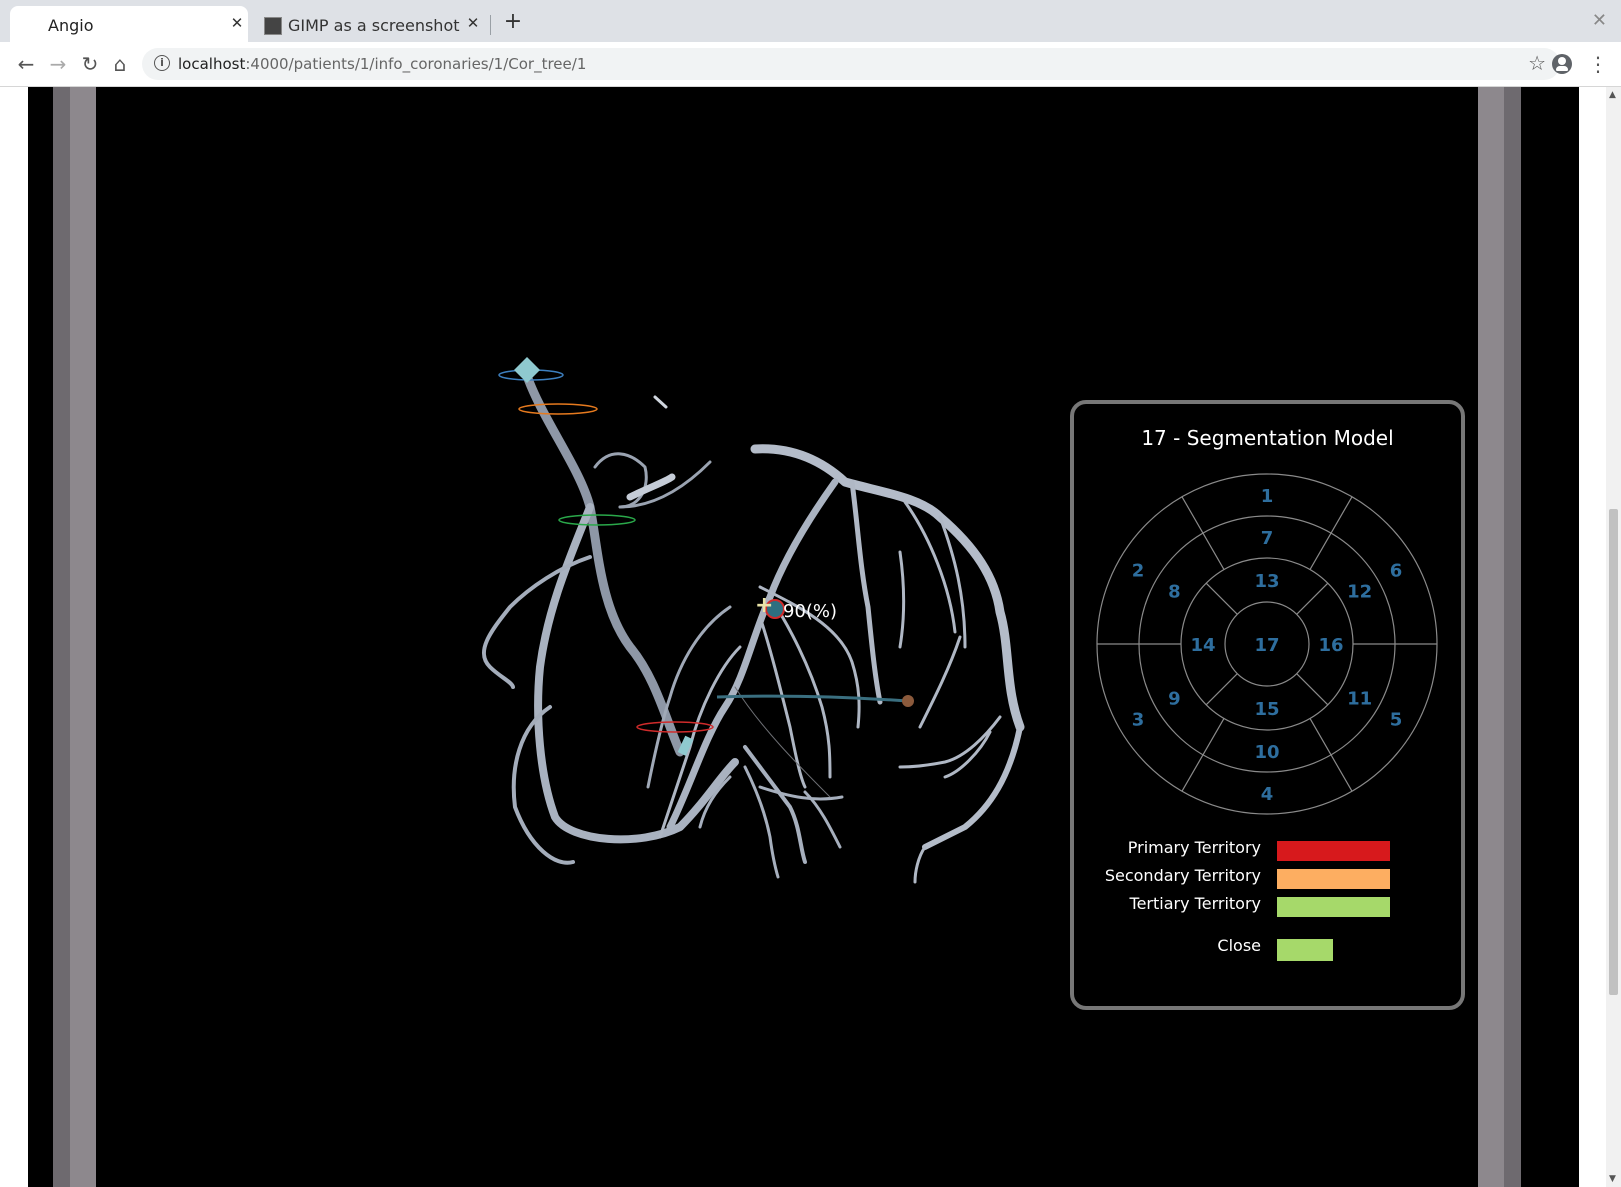  I want to click on segmentation-title: 17 - Segmentation Model, so click(1267, 438).